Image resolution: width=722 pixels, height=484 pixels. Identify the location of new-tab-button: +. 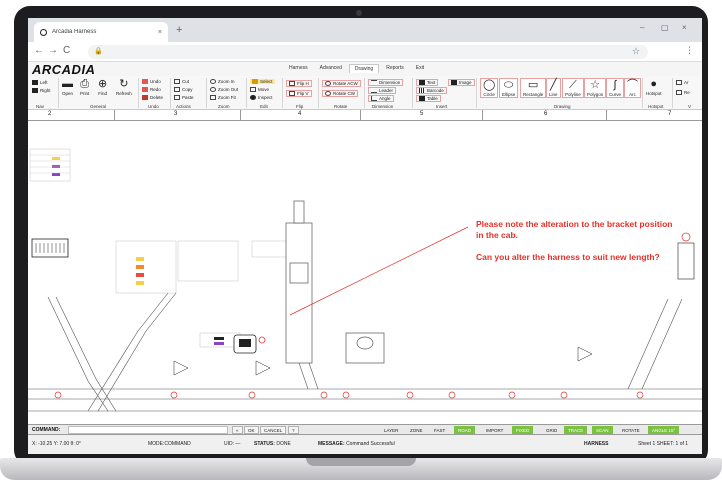
(179, 30).